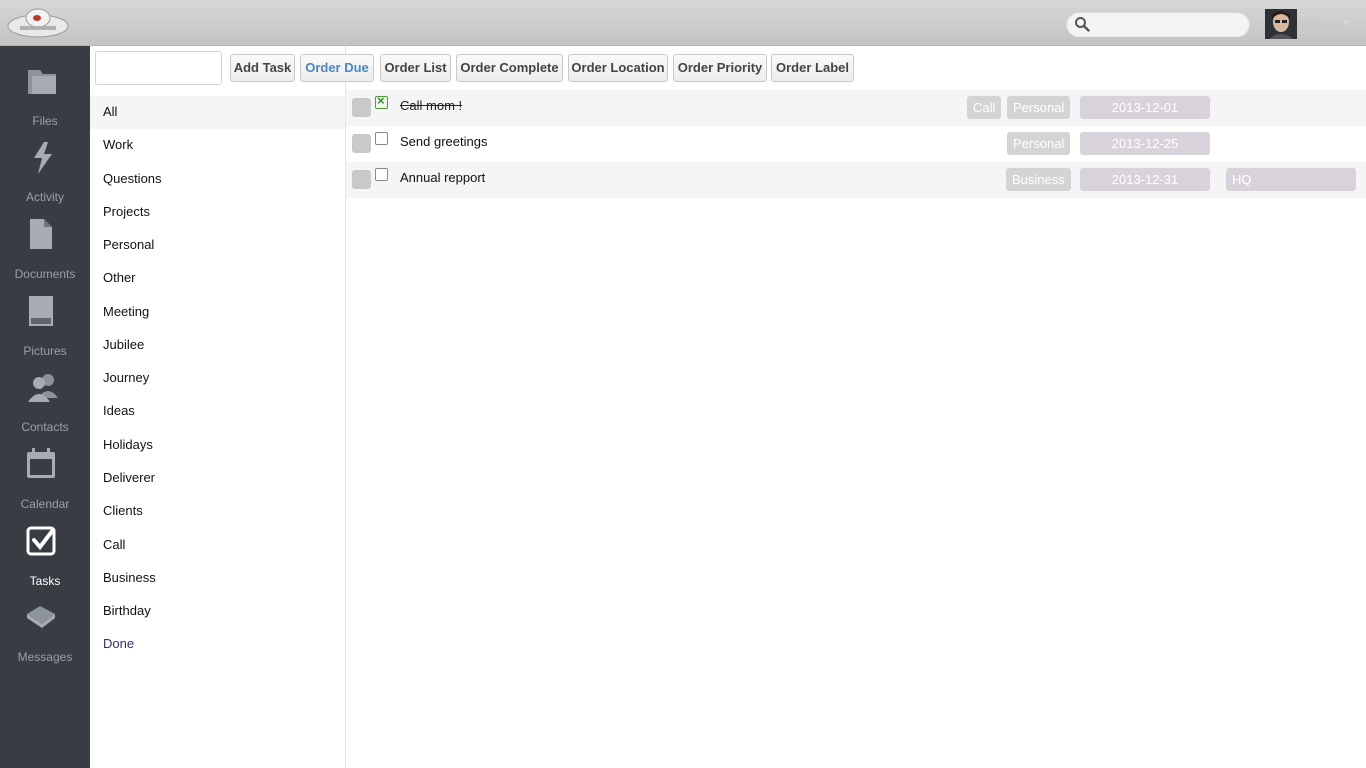 The width and height of the screenshot is (1366, 768). I want to click on folder-icon, so click(42, 82).